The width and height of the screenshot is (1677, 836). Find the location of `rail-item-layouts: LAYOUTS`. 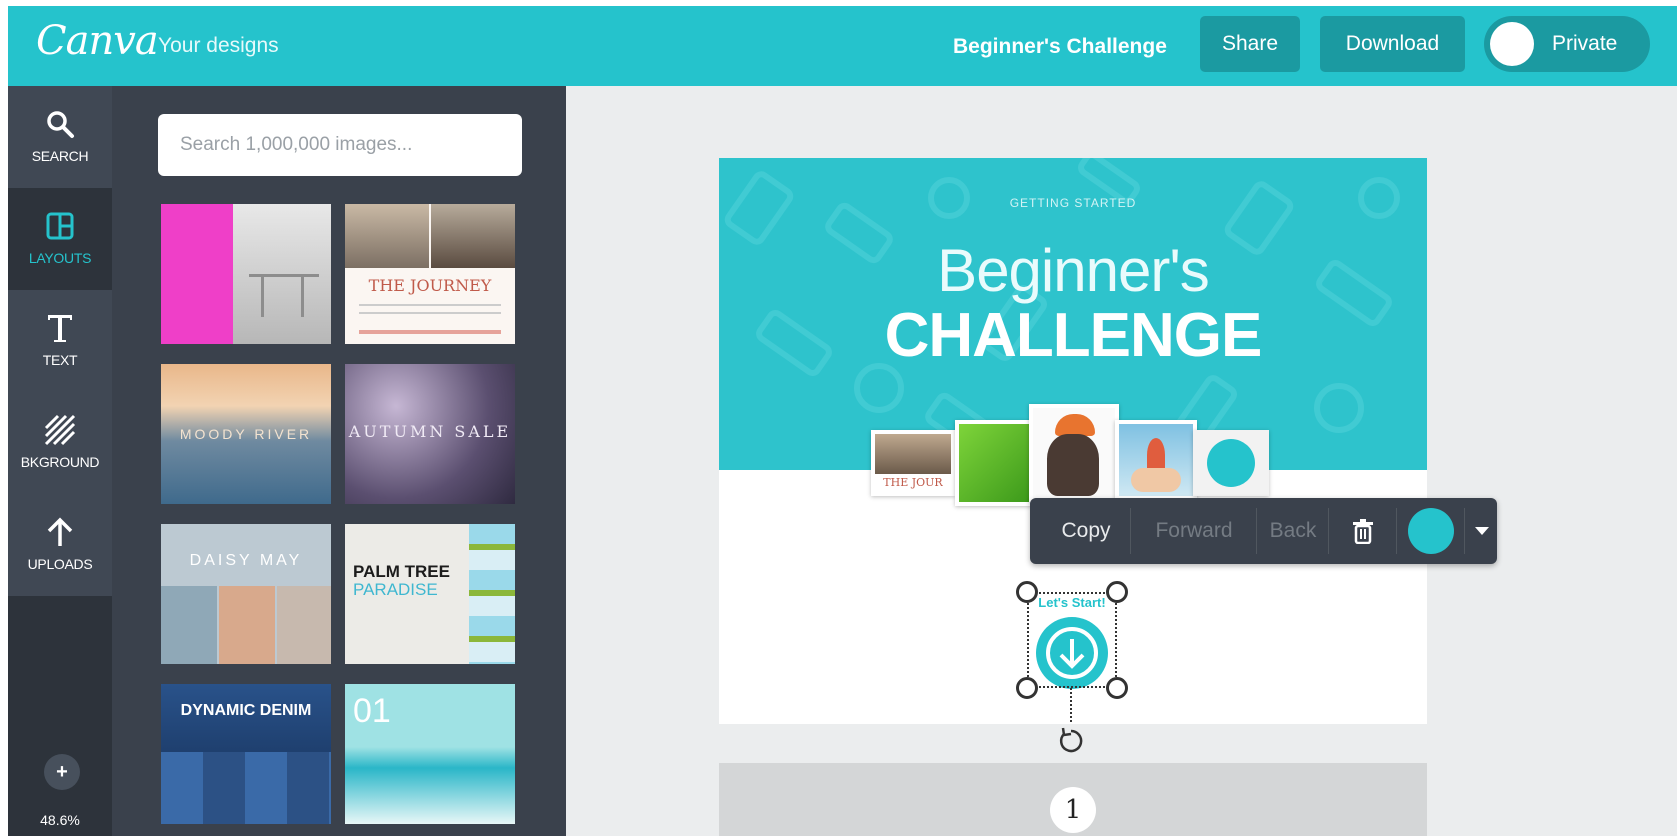

rail-item-layouts: LAYOUTS is located at coordinates (60, 239).